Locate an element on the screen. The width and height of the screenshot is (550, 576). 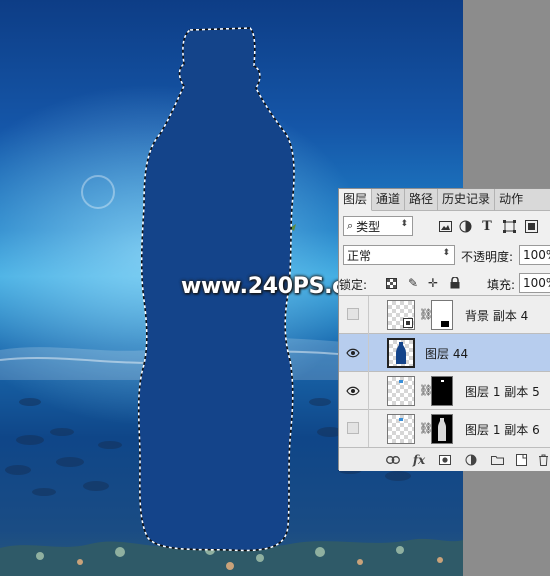
lock-row: 锁定: ✎ ✛ 填充: 100% is located at coordinates (444, 283).